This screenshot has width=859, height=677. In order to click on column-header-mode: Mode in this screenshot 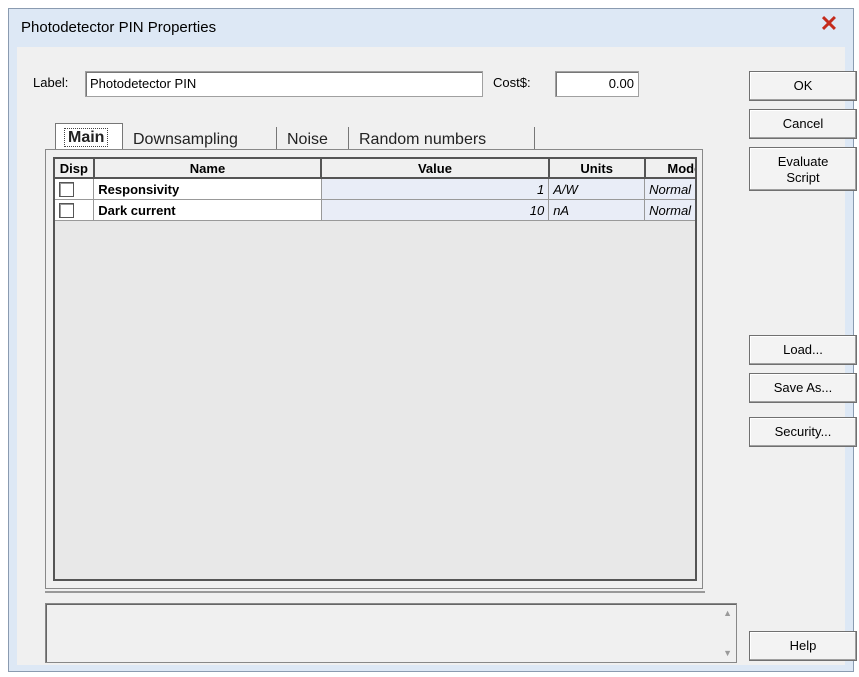, I will do `click(669, 169)`.